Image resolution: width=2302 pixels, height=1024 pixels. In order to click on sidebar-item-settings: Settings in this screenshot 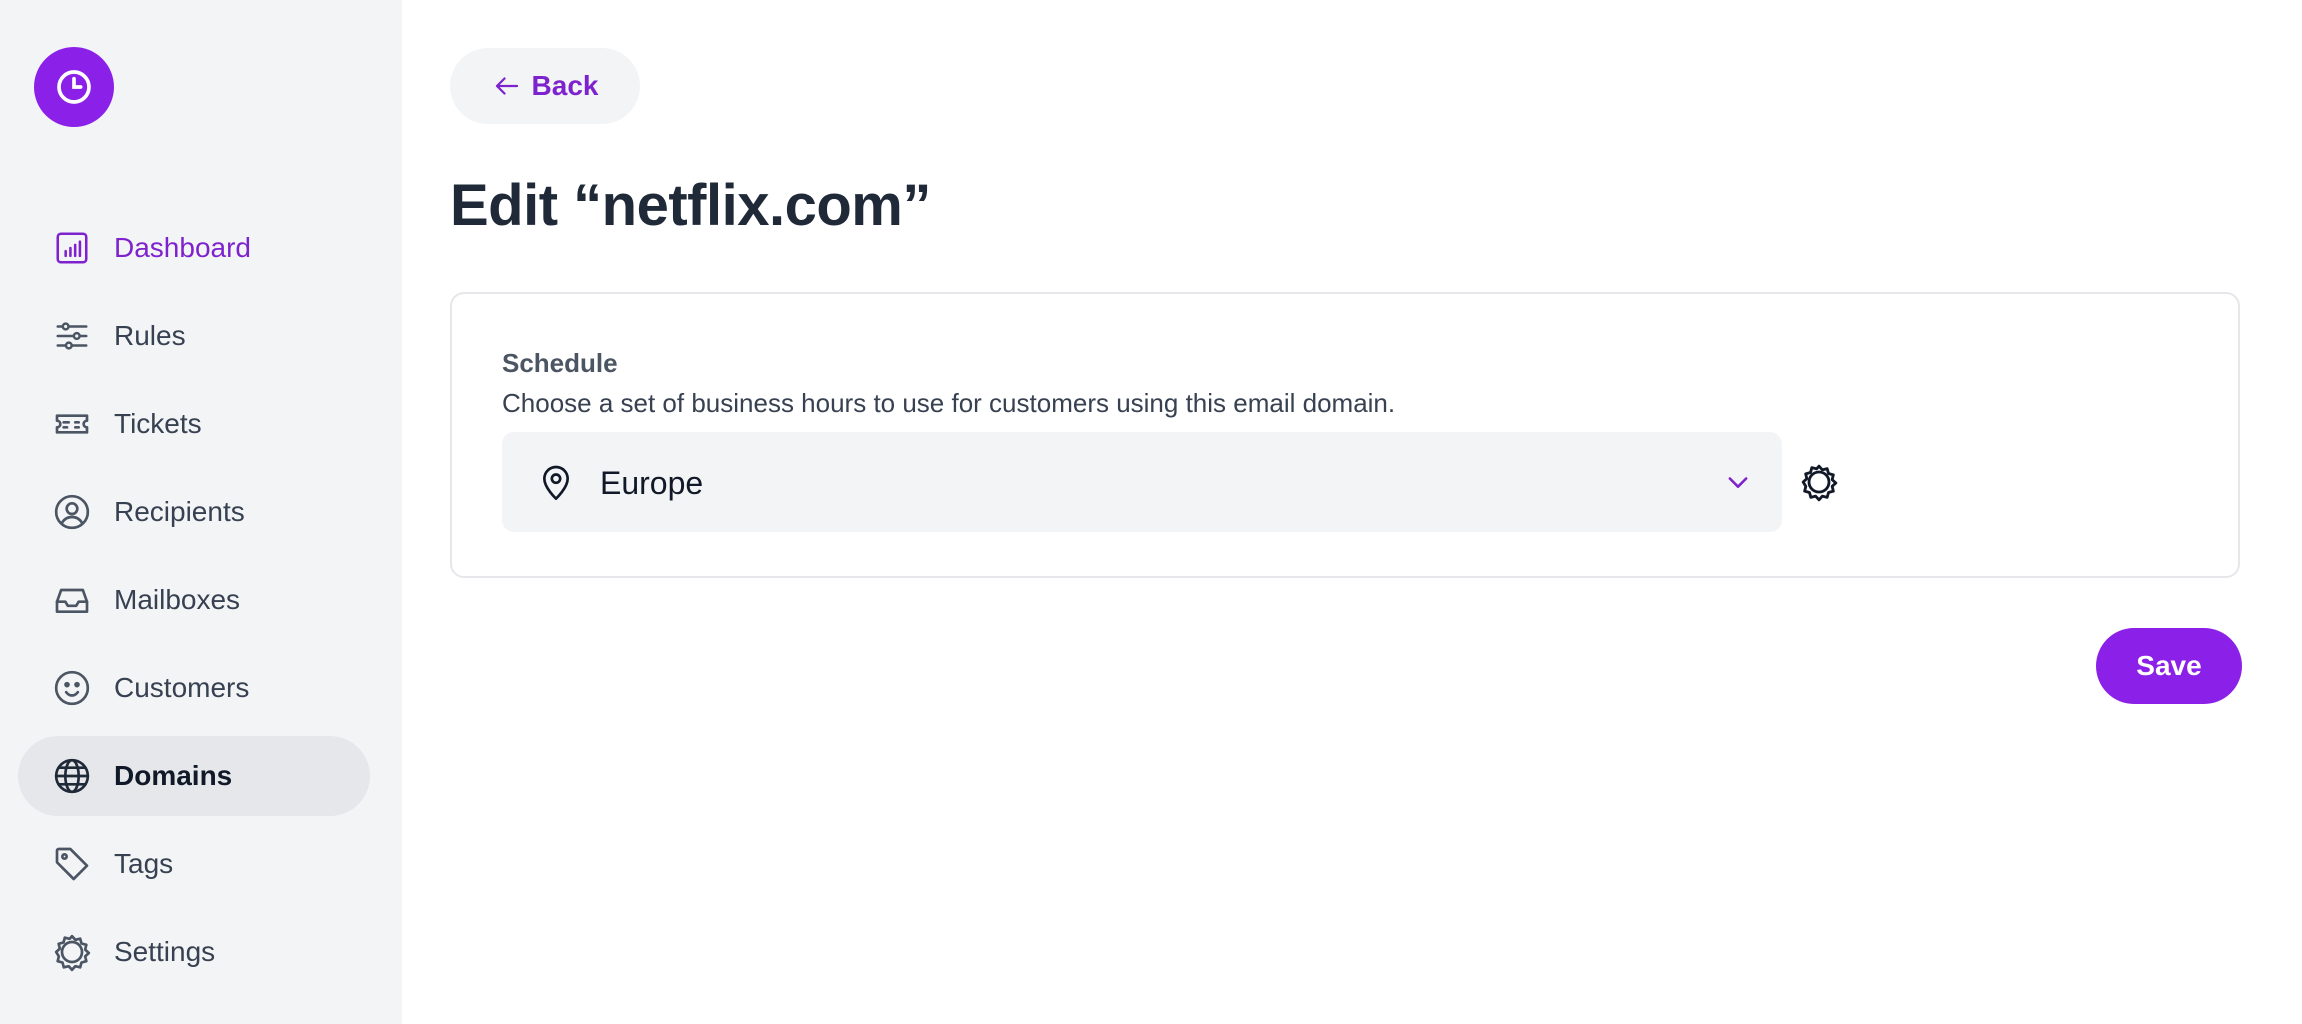, I will do `click(194, 952)`.